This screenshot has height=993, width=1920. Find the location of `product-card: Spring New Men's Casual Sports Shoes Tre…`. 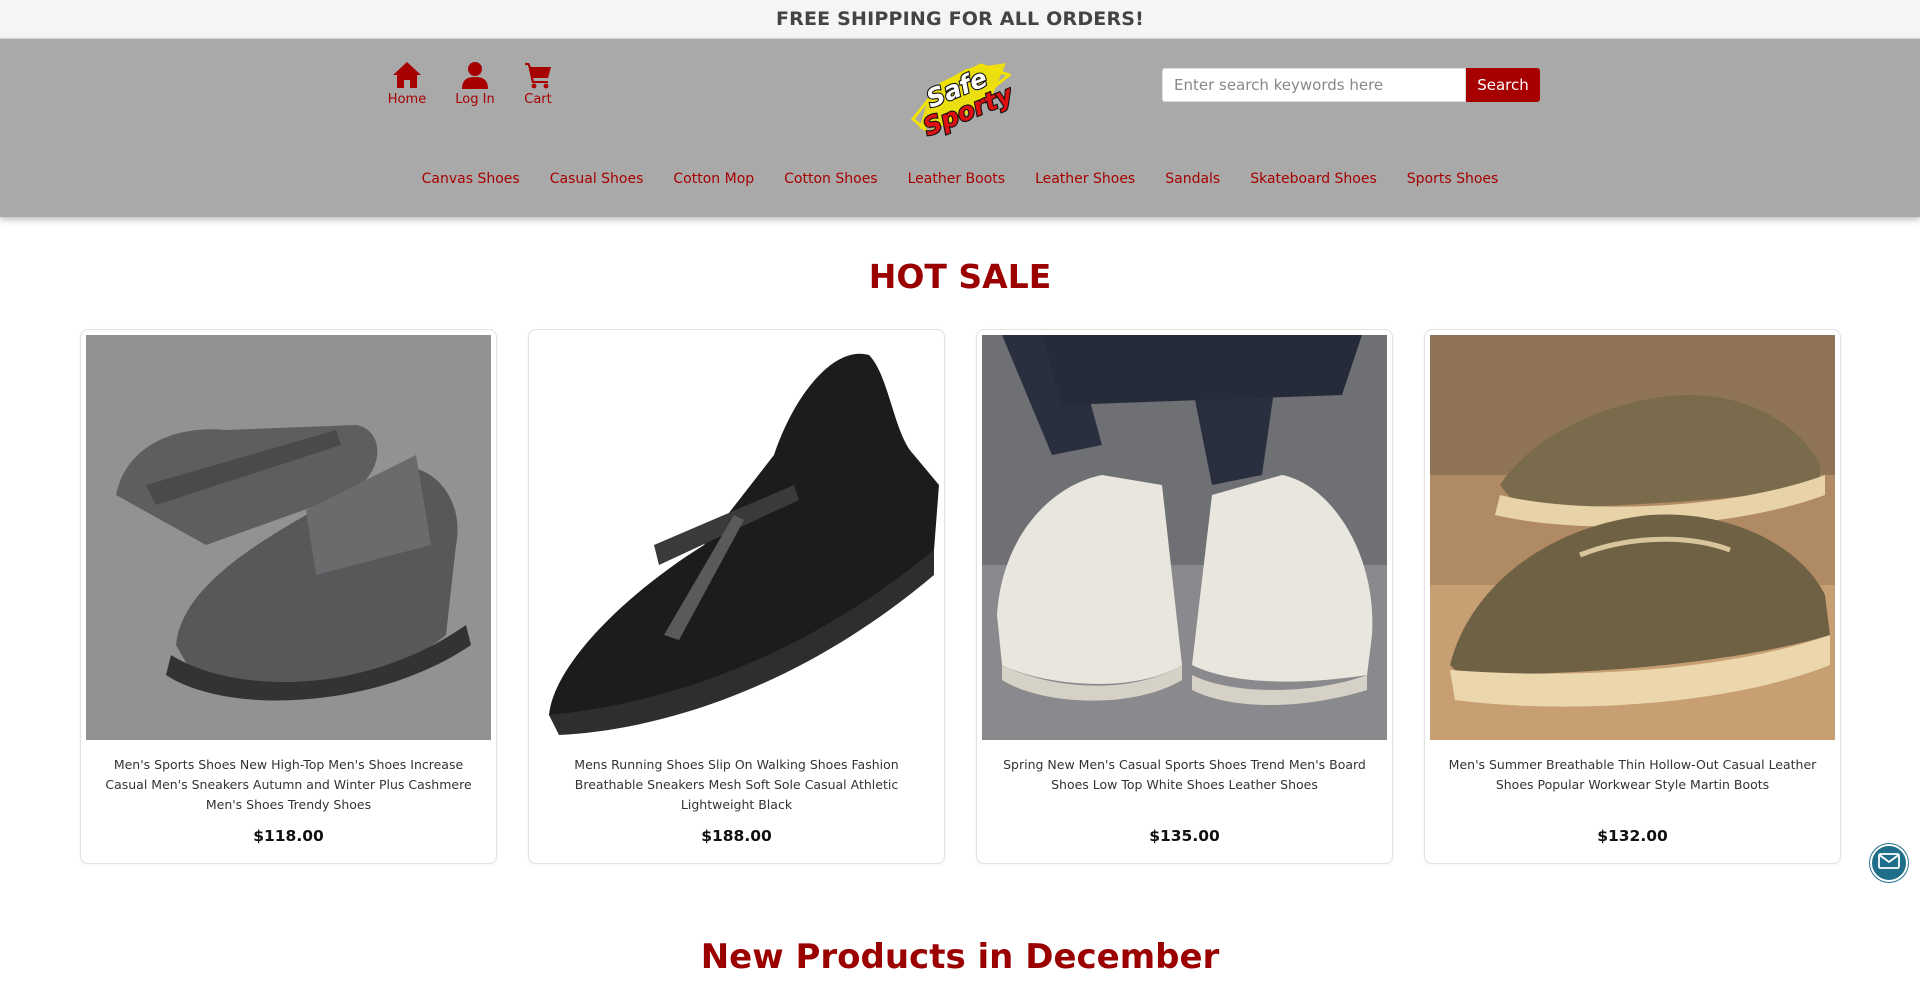

product-card: Spring New Men's Casual Sports Shoes Tre… is located at coordinates (1184, 596).